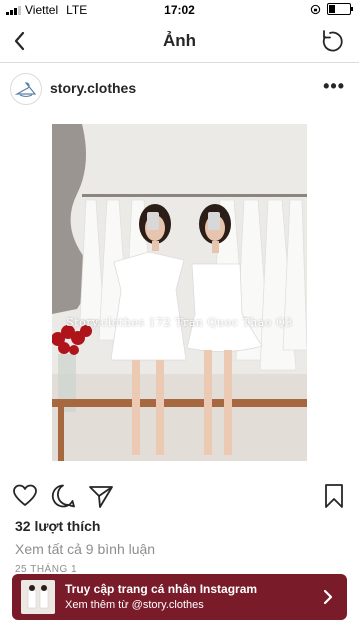  Describe the element at coordinates (334, 86) in the screenshot. I see `more-dots-icon: •••` at that location.